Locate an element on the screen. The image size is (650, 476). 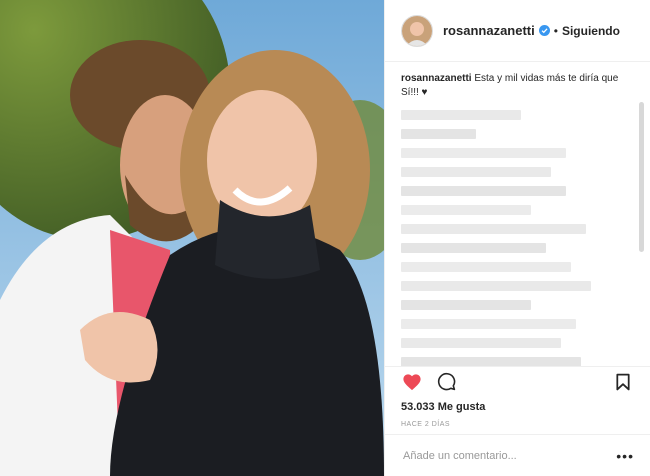
comment-button is located at coordinates (446, 382).